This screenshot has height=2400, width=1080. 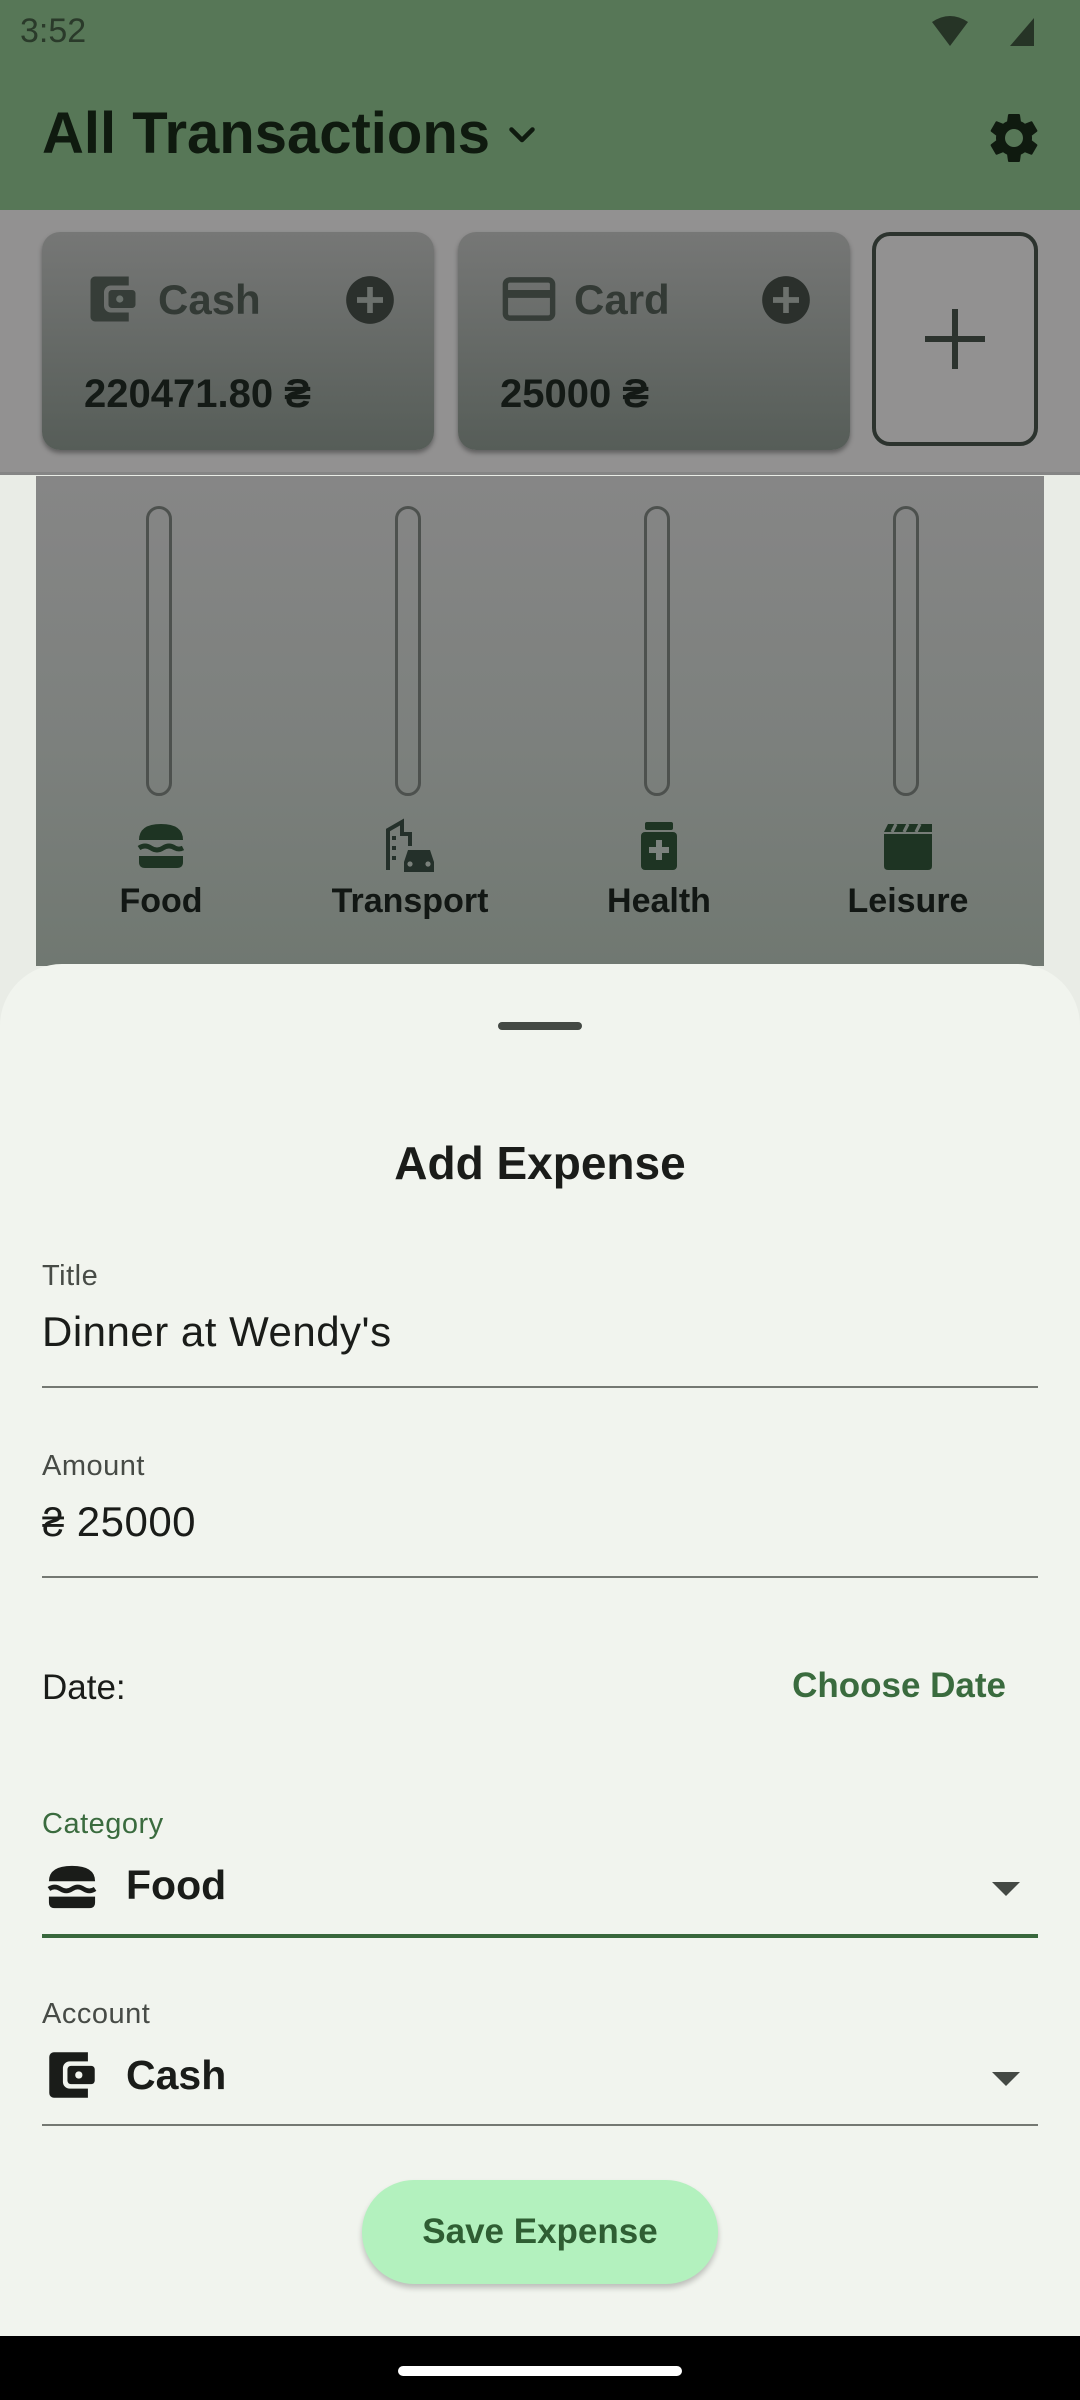 What do you see at coordinates (176, 2075) in the screenshot?
I see `account-value: Cash` at bounding box center [176, 2075].